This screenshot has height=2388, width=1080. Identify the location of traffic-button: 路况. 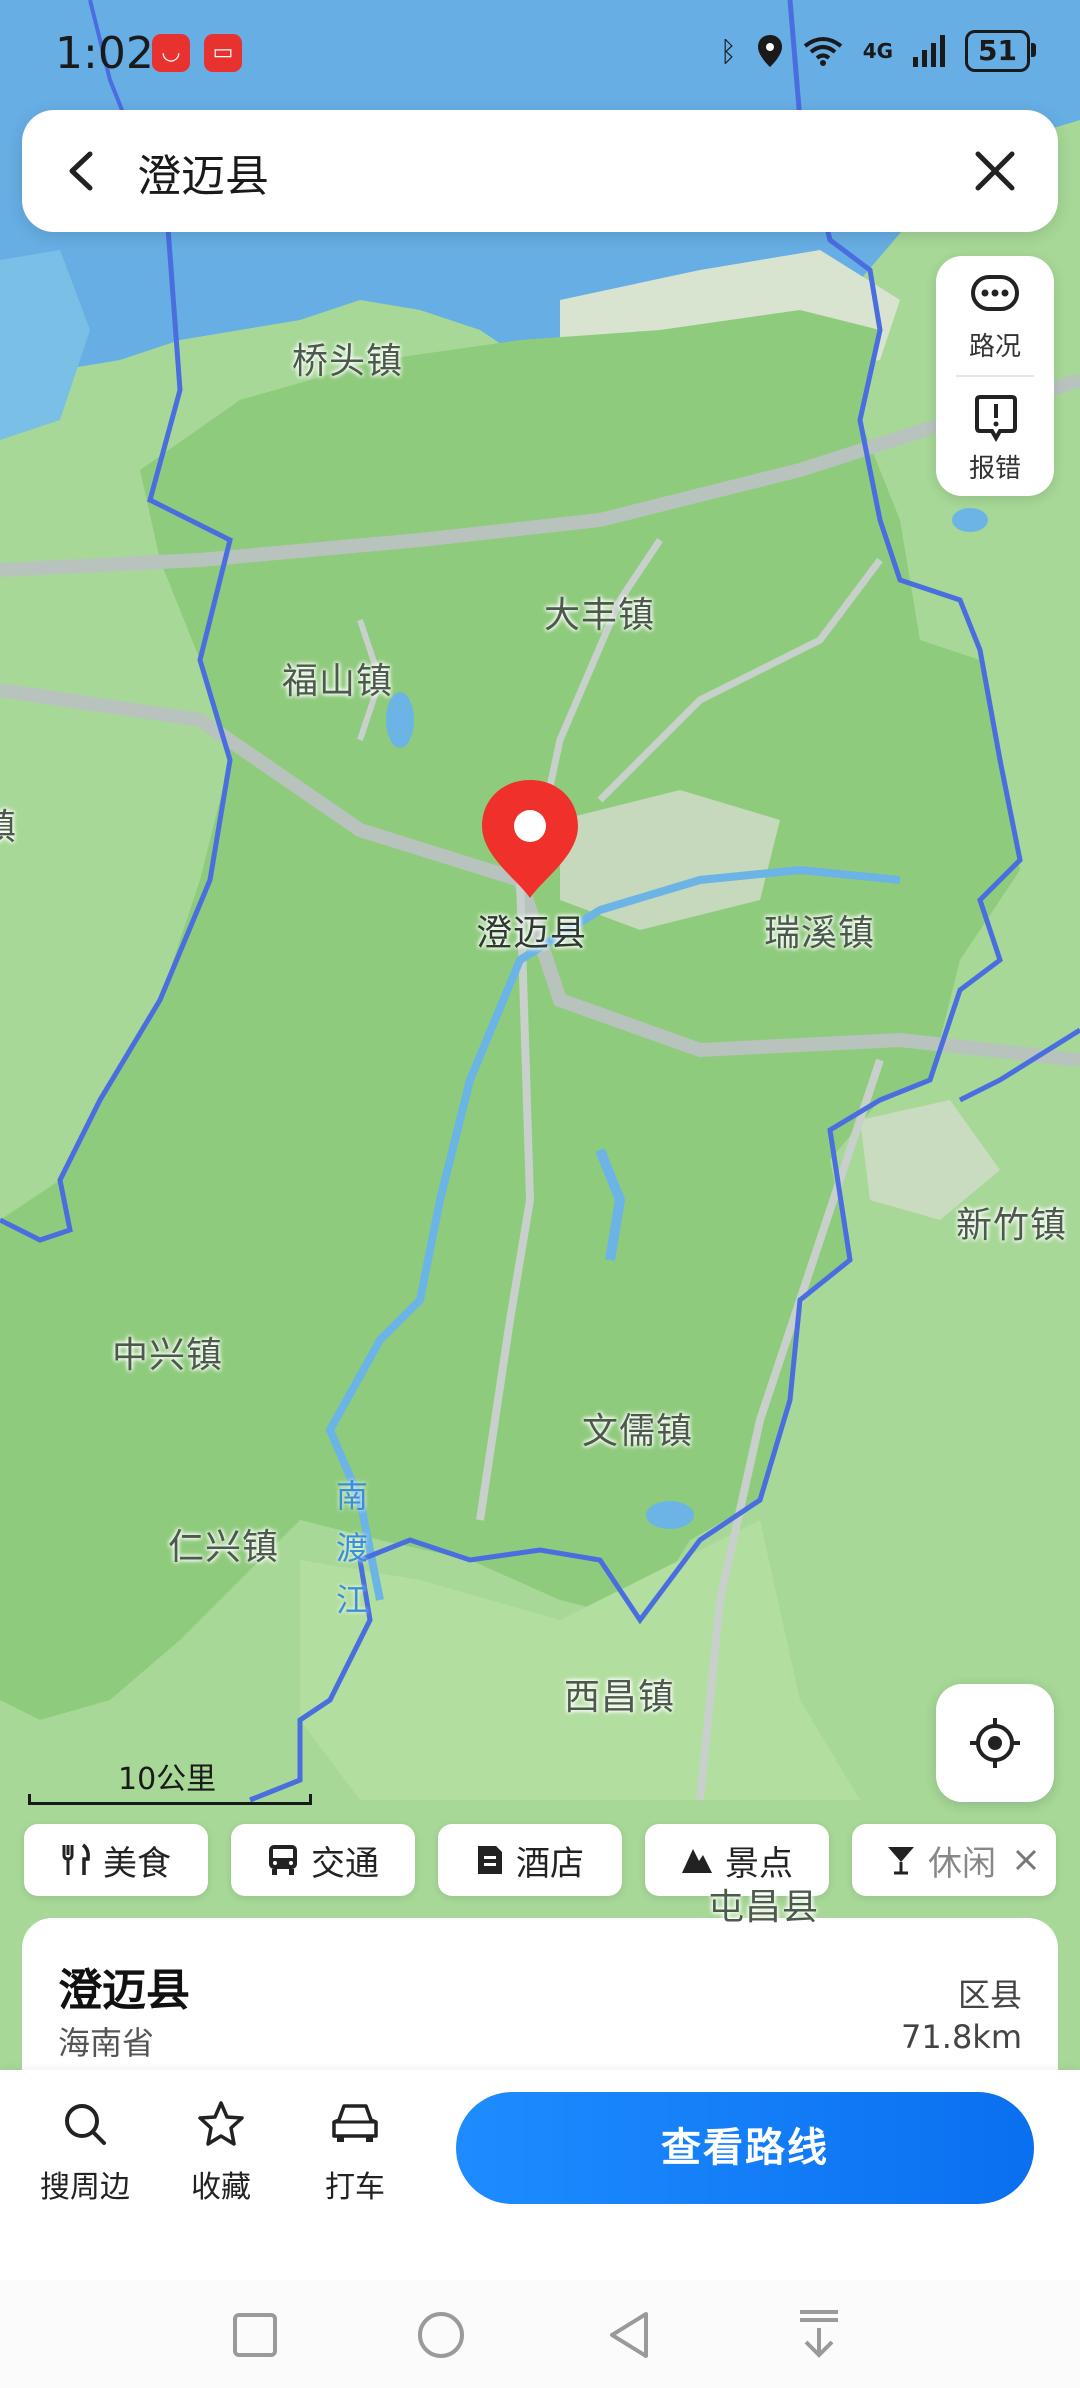
(995, 315).